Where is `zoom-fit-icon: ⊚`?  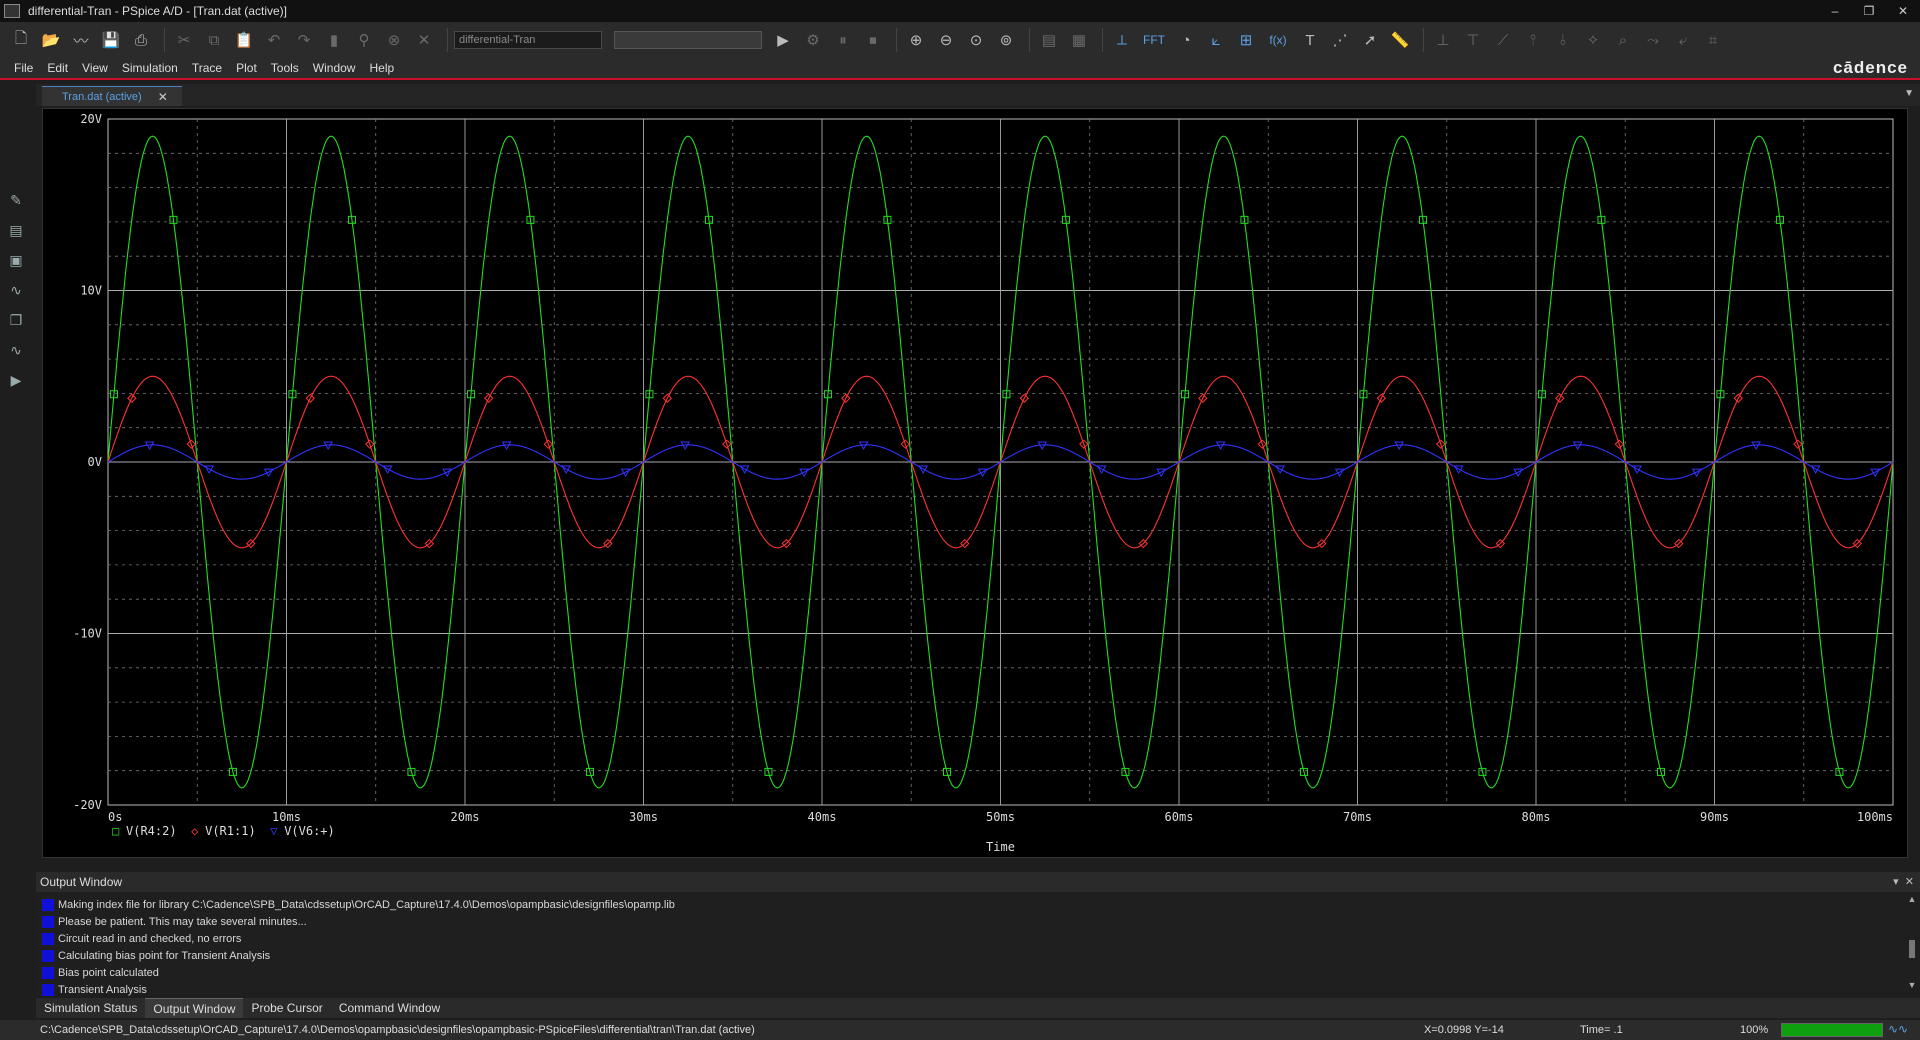
zoom-fit-icon: ⊚ is located at coordinates (1006, 40).